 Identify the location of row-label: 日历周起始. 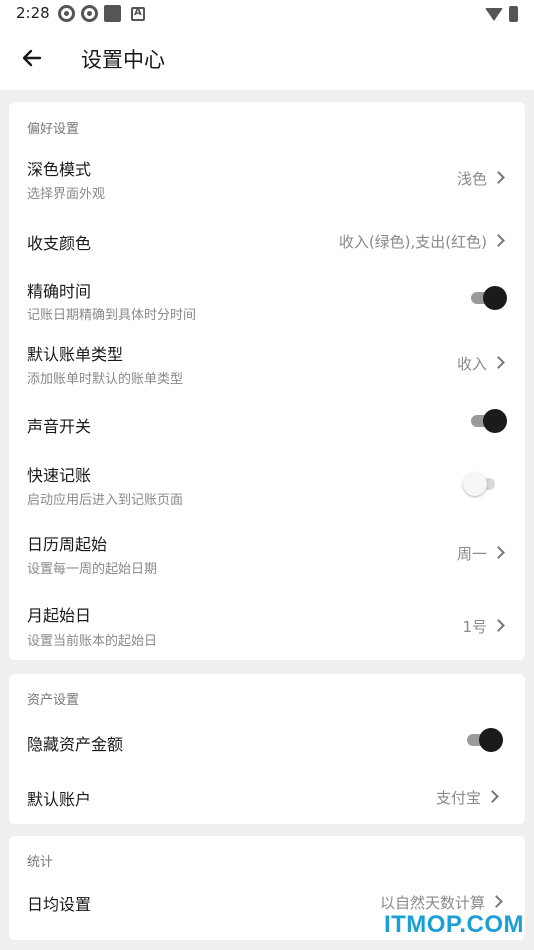
(67, 544).